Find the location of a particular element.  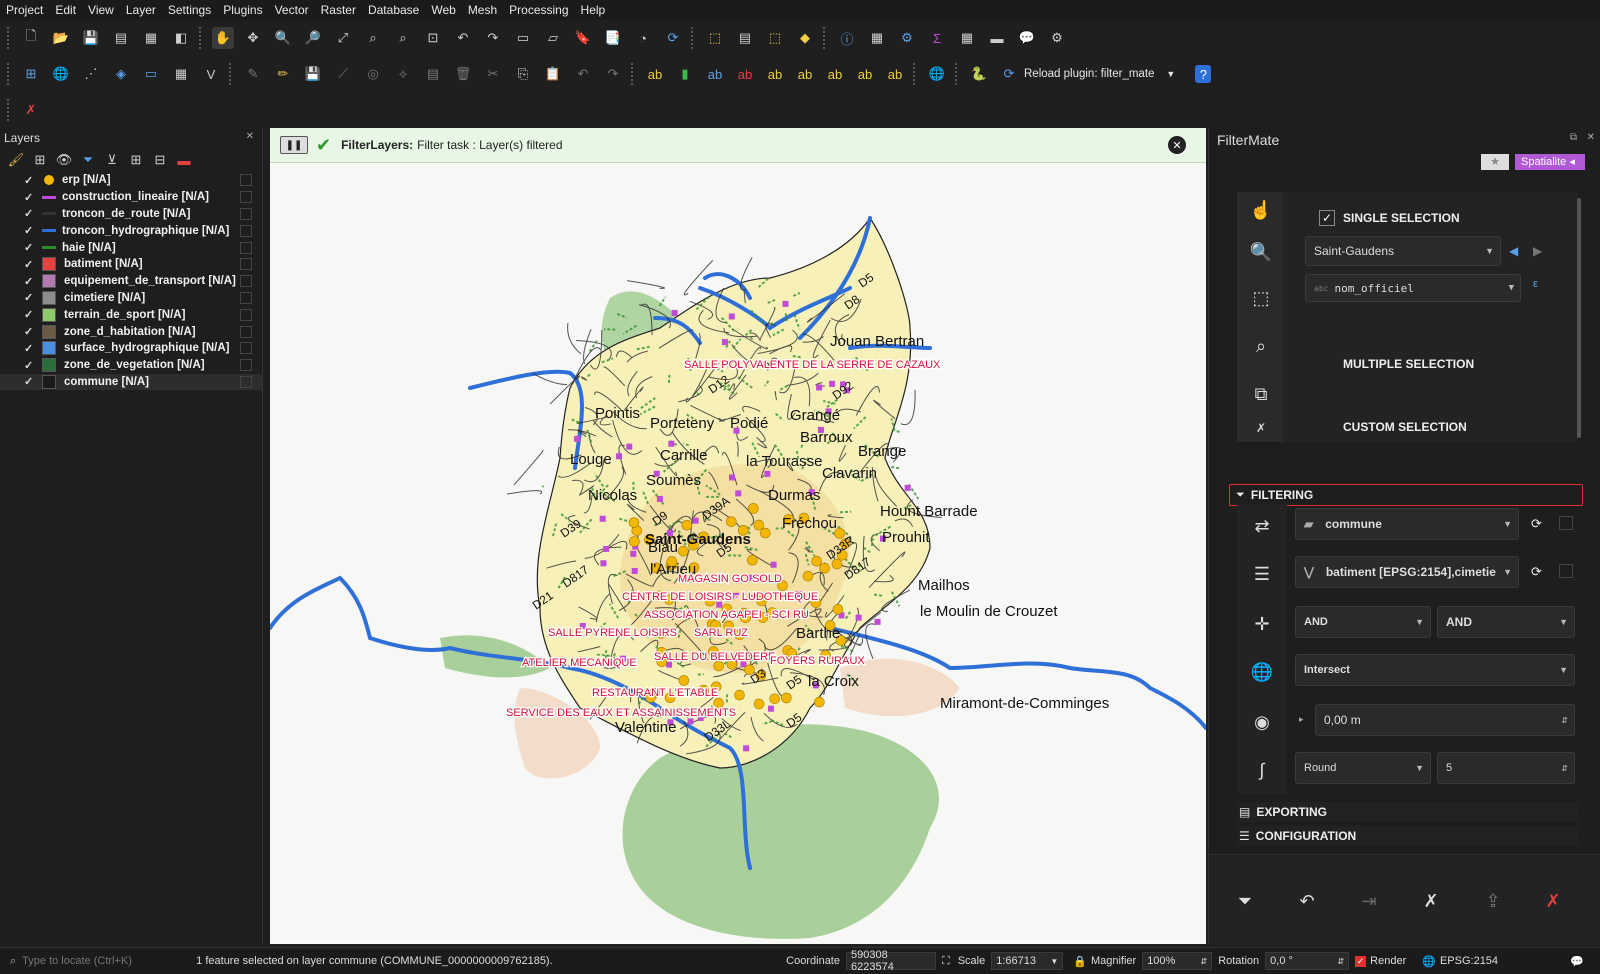

targets-toggle-checkbox is located at coordinates (1566, 571).